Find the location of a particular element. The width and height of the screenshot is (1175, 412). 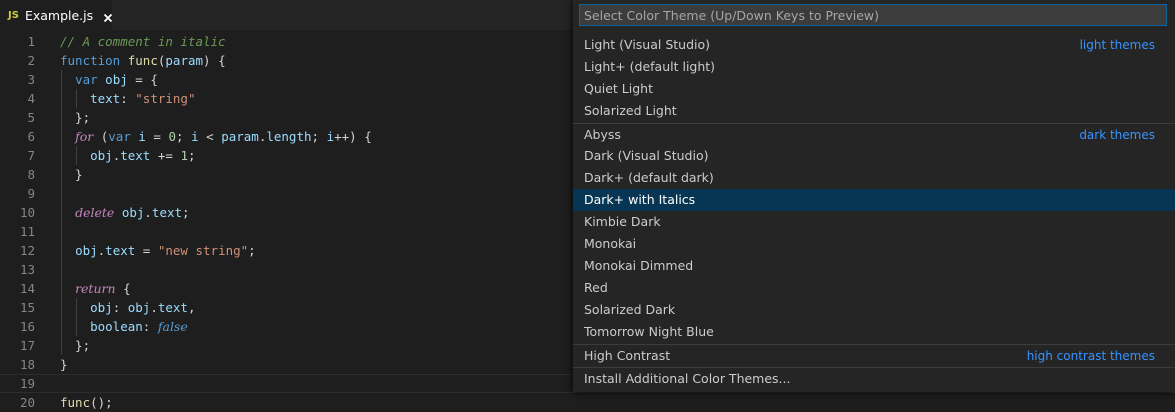

code-token: < is located at coordinates (210, 136).